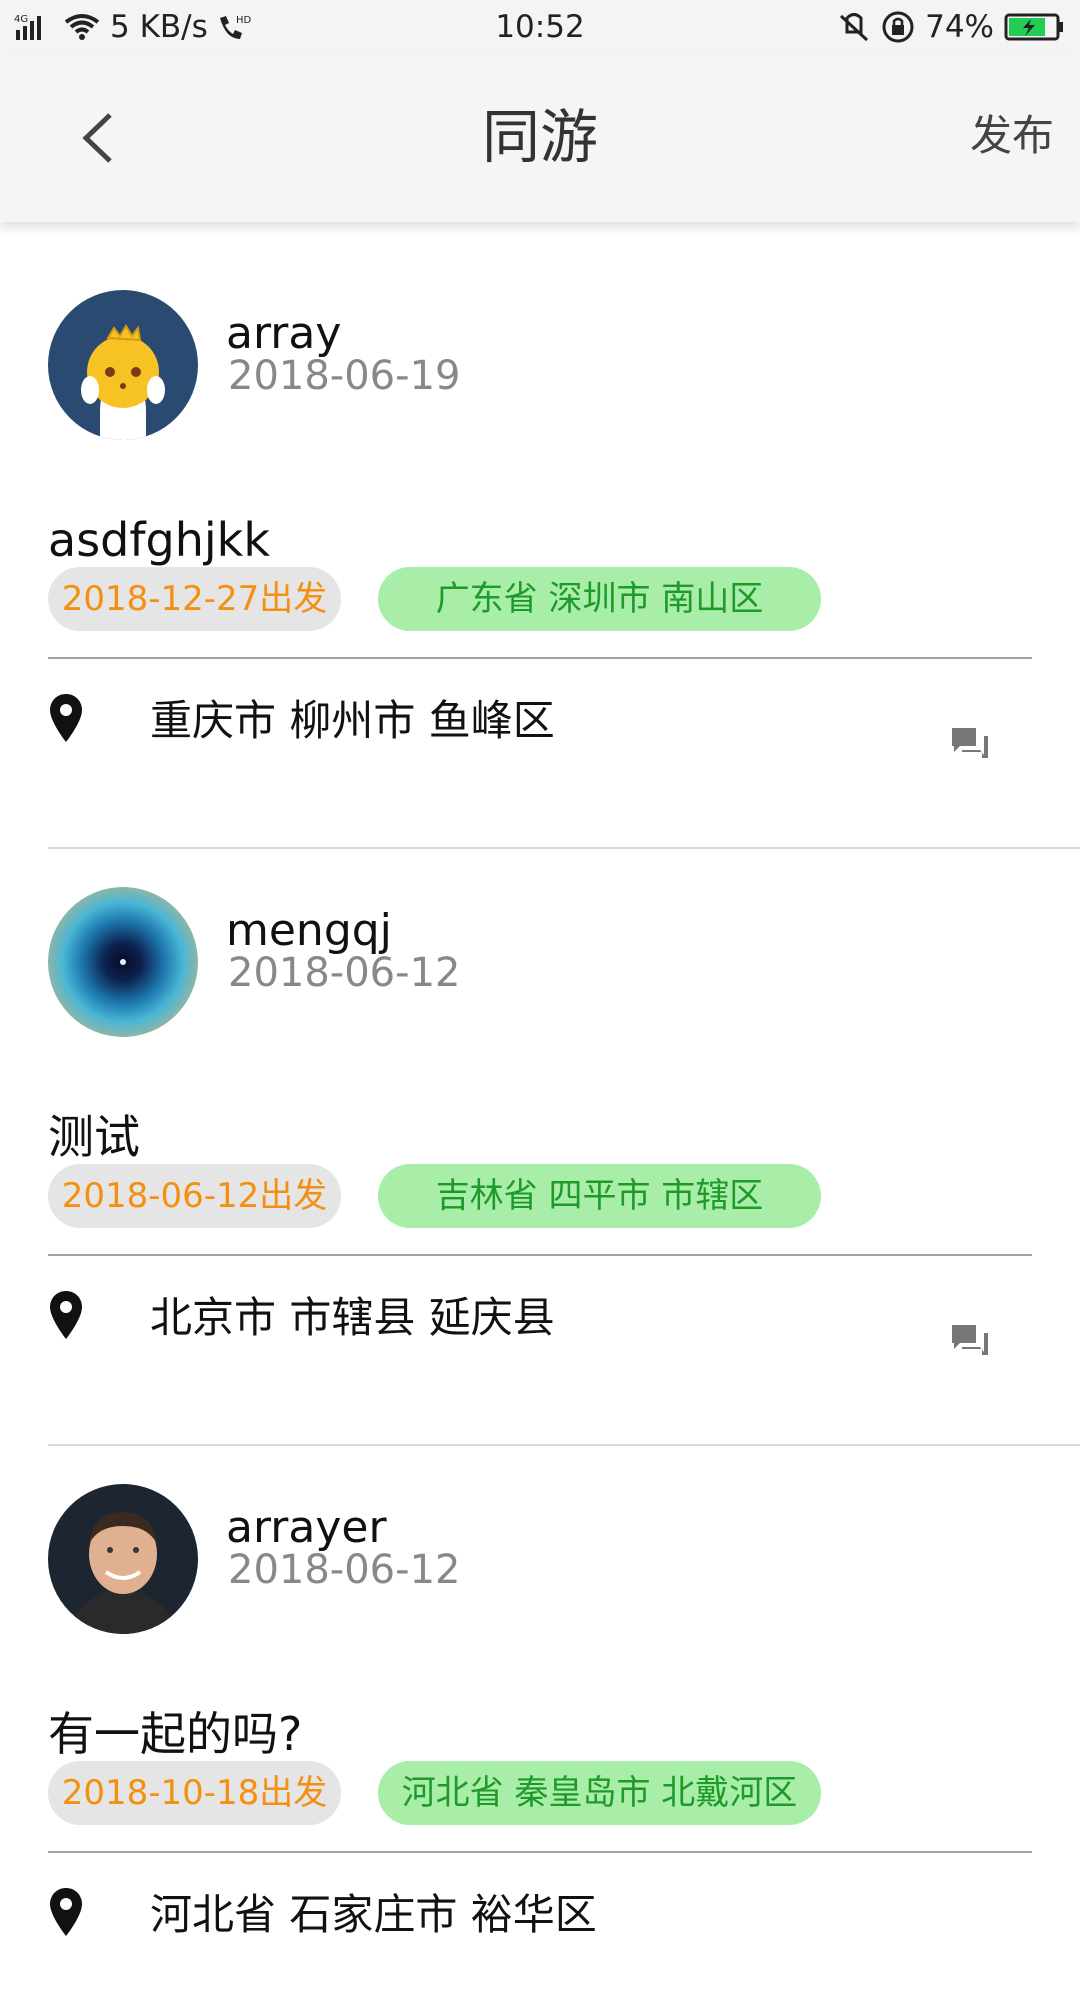 The image size is (1080, 2013). What do you see at coordinates (194, 1196) in the screenshot?
I see `departure-date-tag: 2018-06-12出发` at bounding box center [194, 1196].